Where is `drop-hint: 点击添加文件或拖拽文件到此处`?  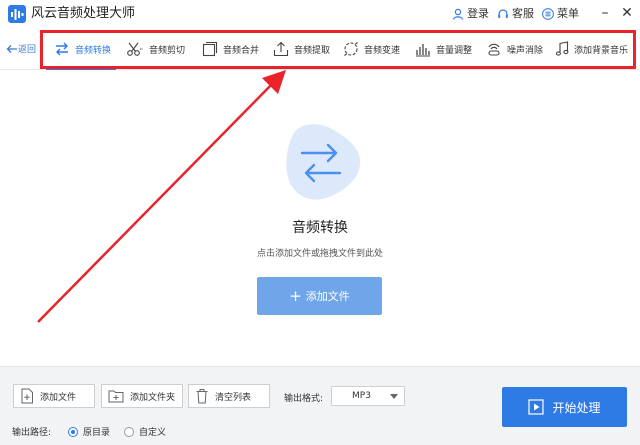 drop-hint: 点击添加文件或拖拽文件到此处 is located at coordinates (319, 254).